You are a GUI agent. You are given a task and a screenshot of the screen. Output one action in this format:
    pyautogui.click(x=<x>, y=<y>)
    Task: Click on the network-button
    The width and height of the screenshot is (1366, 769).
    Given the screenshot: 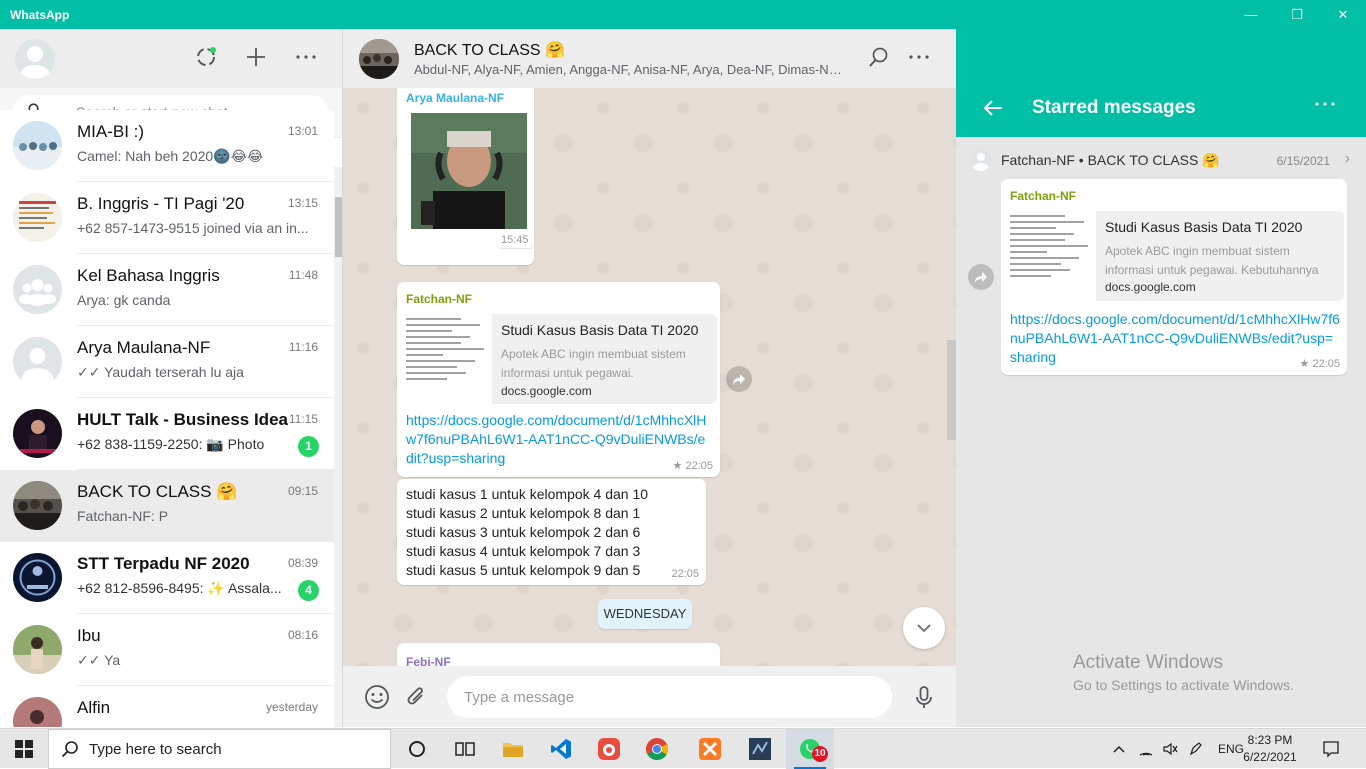 What is the action you would take?
    pyautogui.click(x=1147, y=749)
    